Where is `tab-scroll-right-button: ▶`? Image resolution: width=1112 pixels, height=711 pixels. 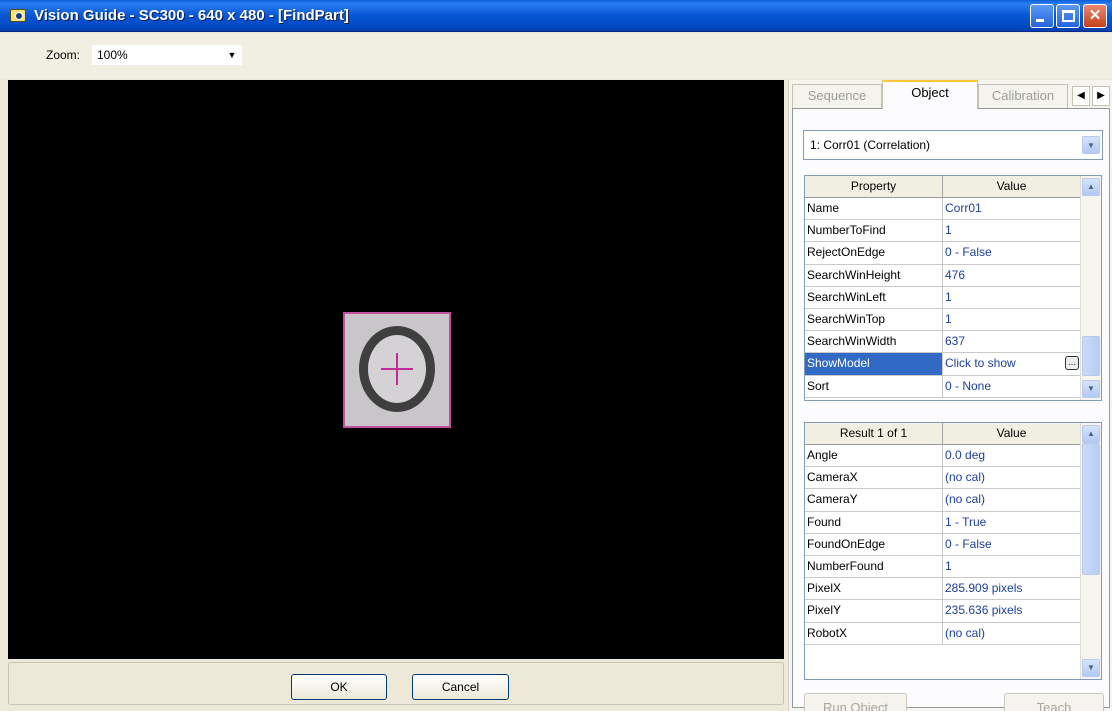 tab-scroll-right-button: ▶ is located at coordinates (1101, 96).